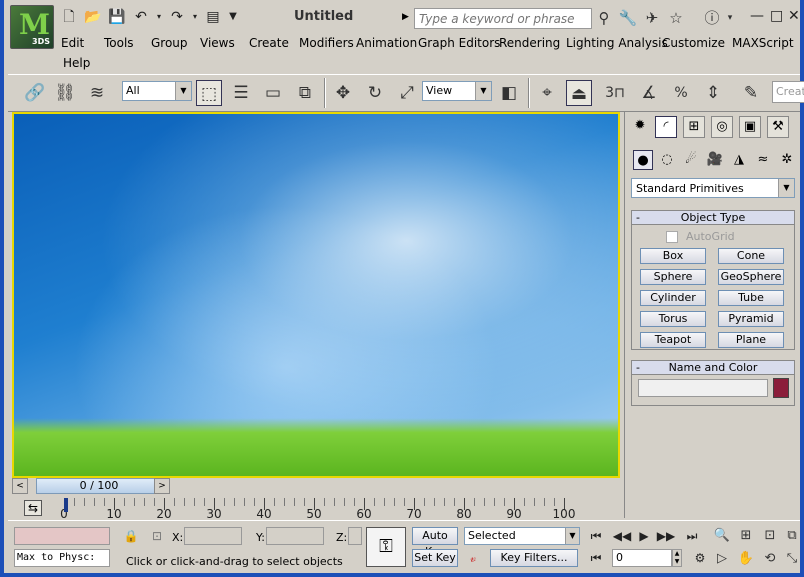 This screenshot has width=804, height=577. I want to click on shapes-icon: ◌, so click(667, 160).